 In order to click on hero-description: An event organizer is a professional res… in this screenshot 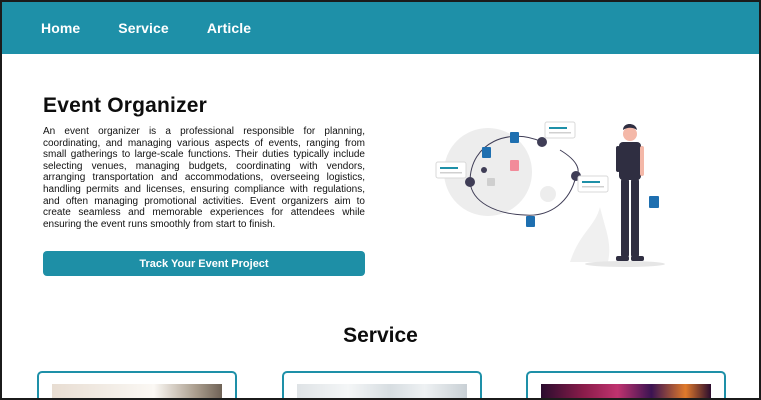, I will do `click(204, 178)`.